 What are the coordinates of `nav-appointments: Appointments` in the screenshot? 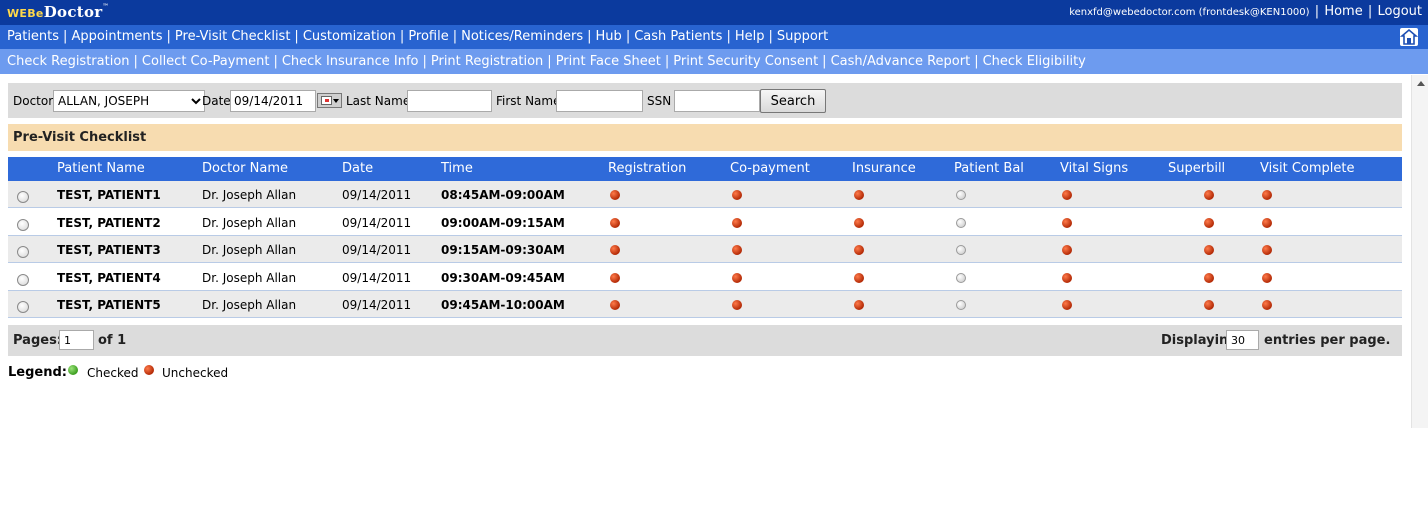 It's located at (116, 36).